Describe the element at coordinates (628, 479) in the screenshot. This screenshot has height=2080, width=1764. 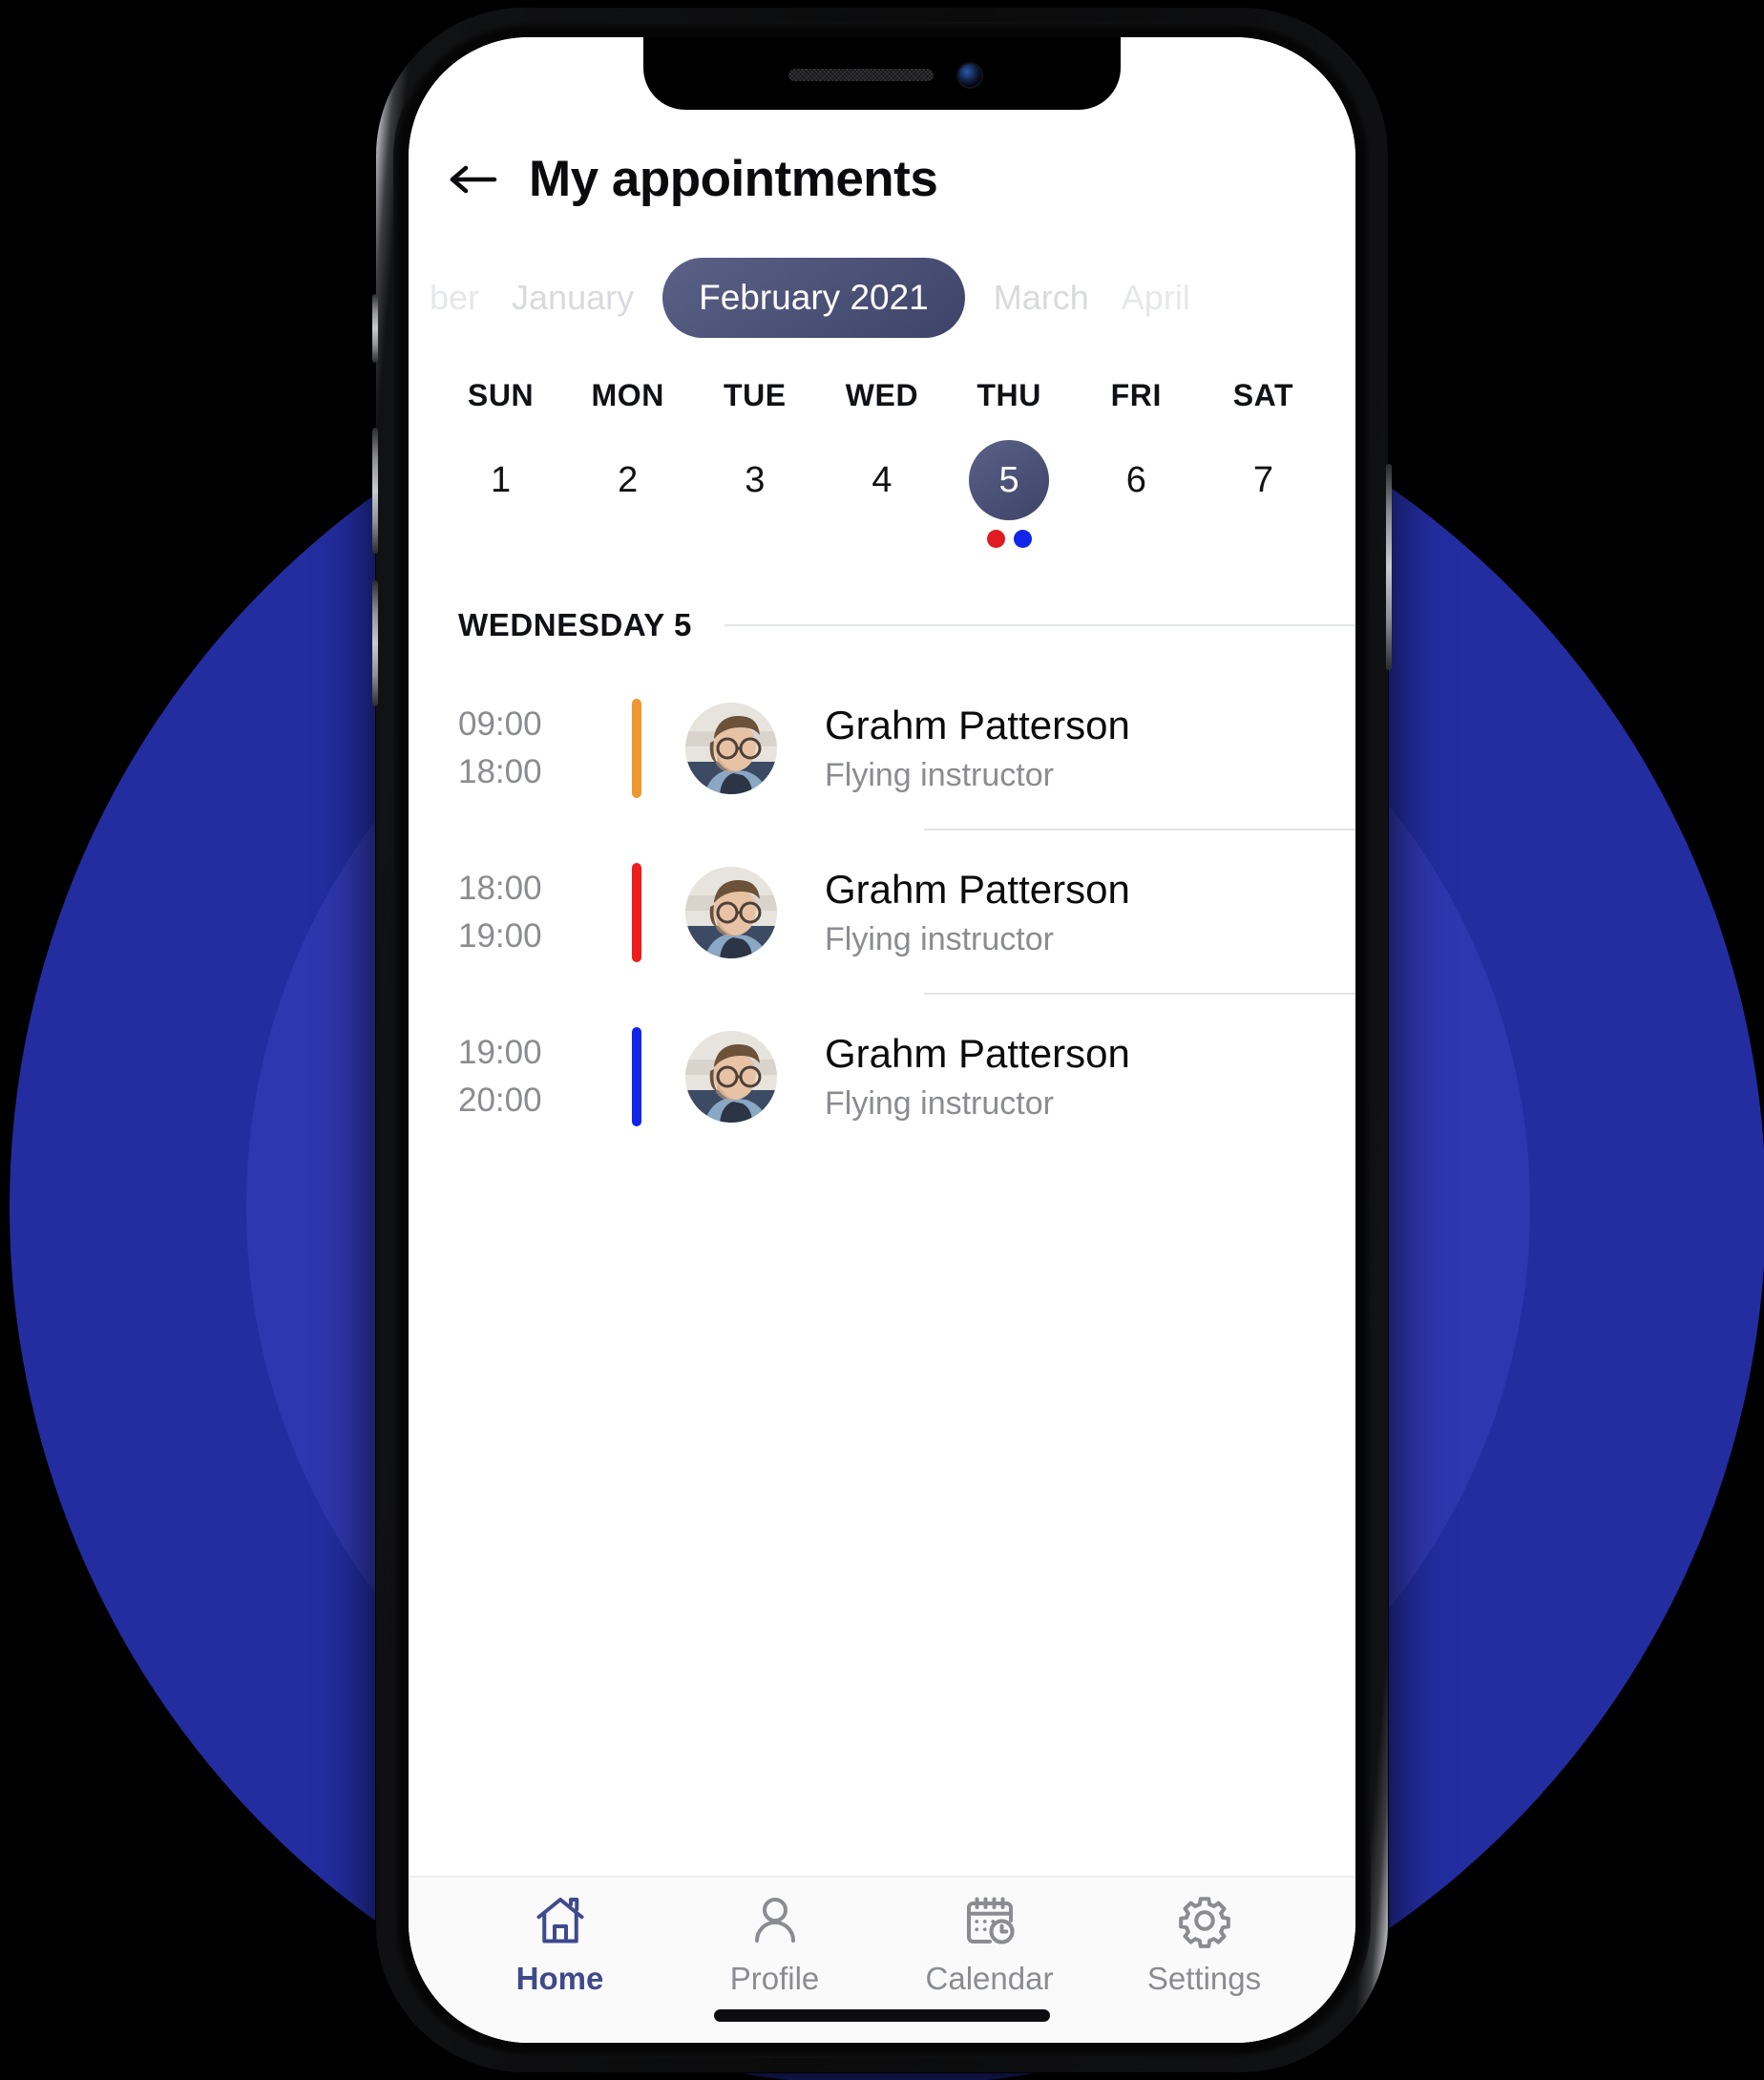
I see `day-number: 2` at that location.